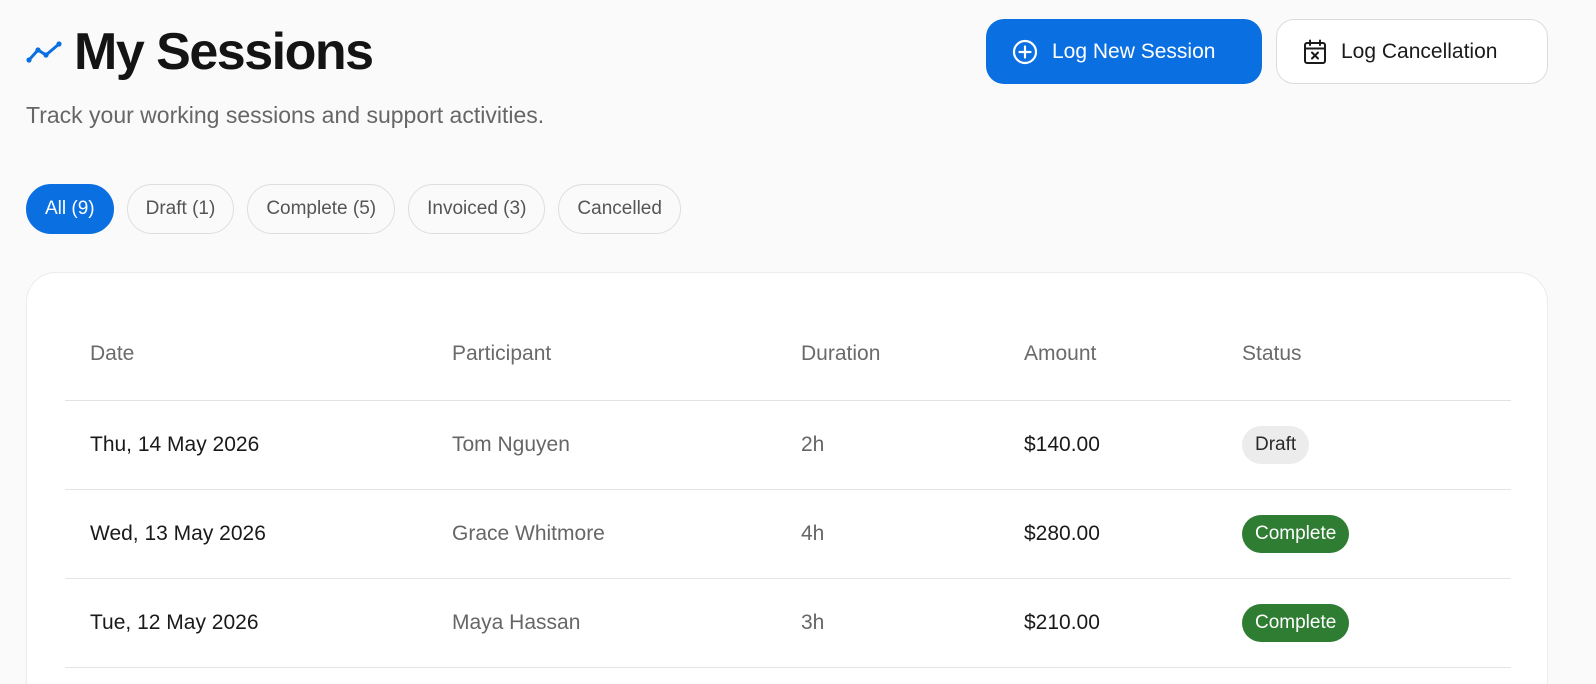 The height and width of the screenshot is (684, 1596). I want to click on status-badge: Draft, so click(1276, 445).